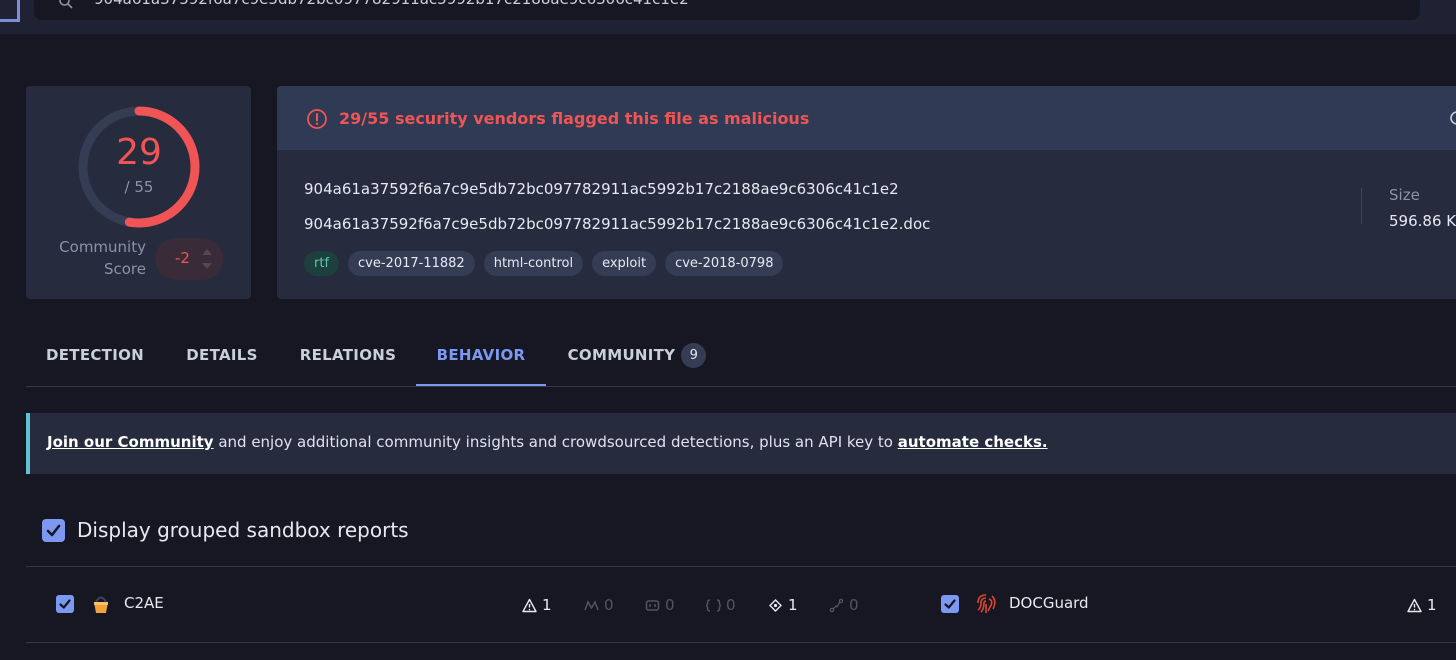 This screenshot has height=660, width=1456. I want to click on tag-cve-2017-11882: cve-2017-11882, so click(411, 263).